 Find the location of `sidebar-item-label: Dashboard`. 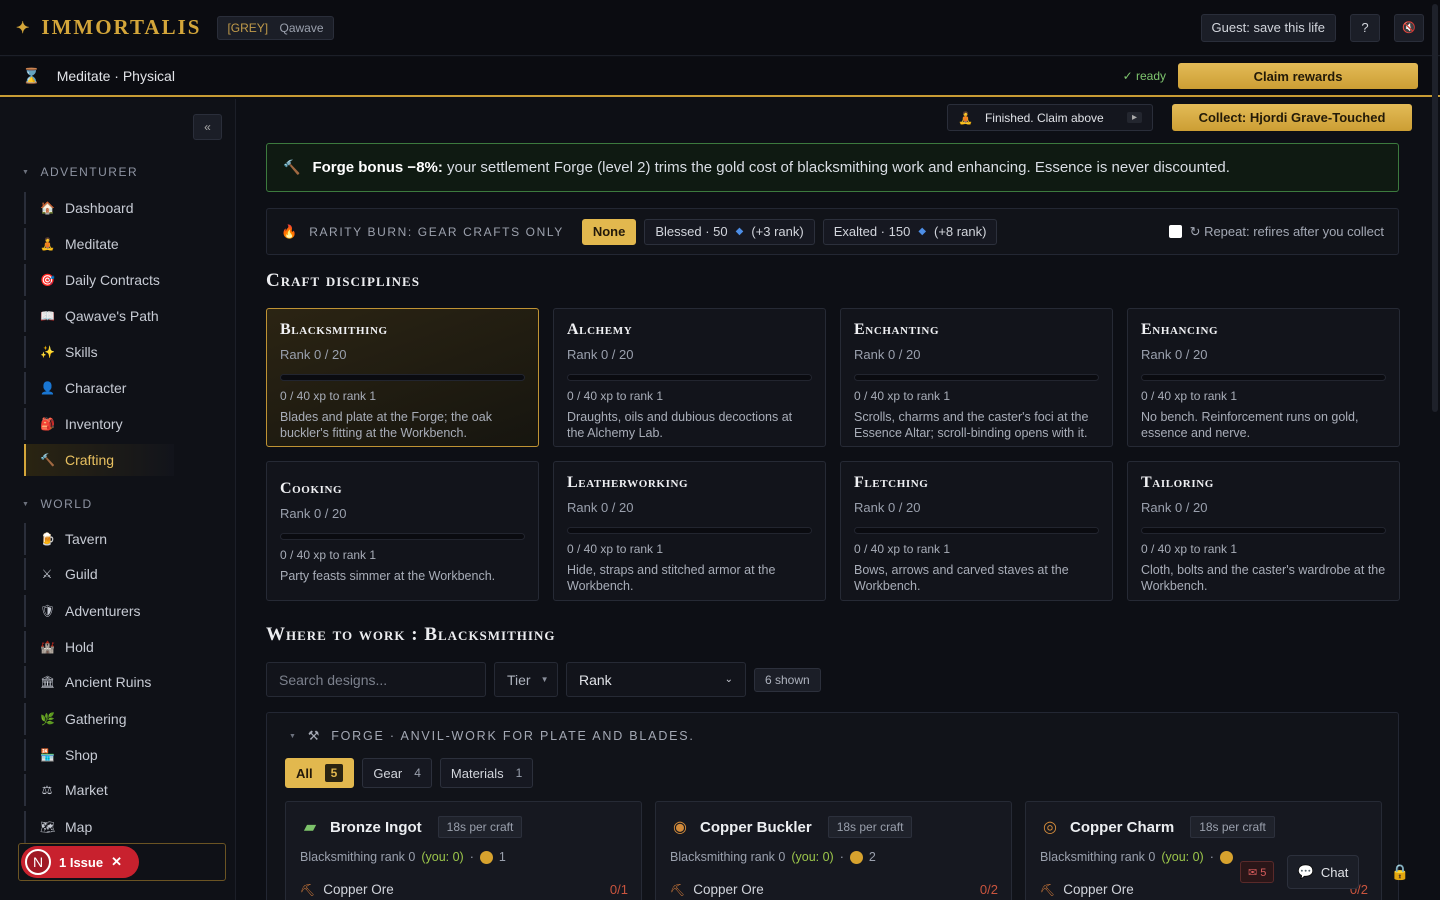

sidebar-item-label: Dashboard is located at coordinates (99, 208).